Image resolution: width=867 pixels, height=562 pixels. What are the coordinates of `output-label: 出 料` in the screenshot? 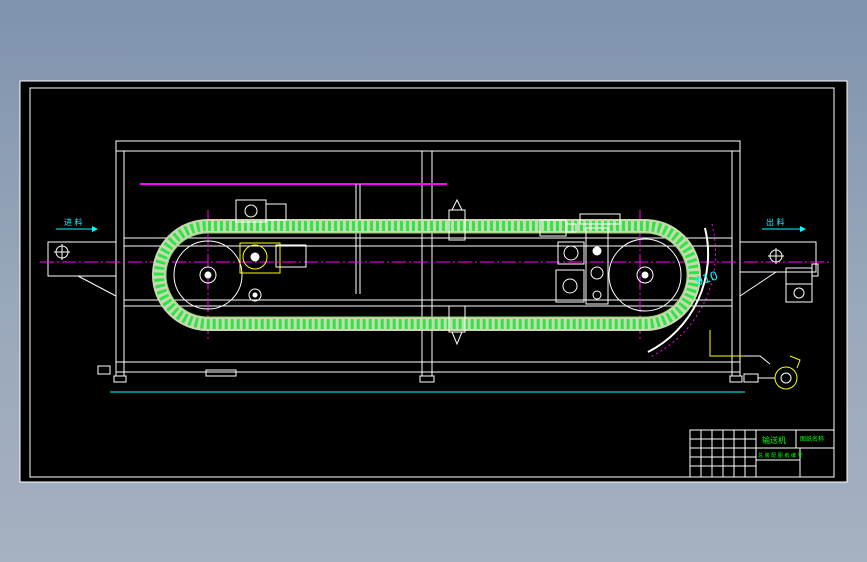 It's located at (775, 222).